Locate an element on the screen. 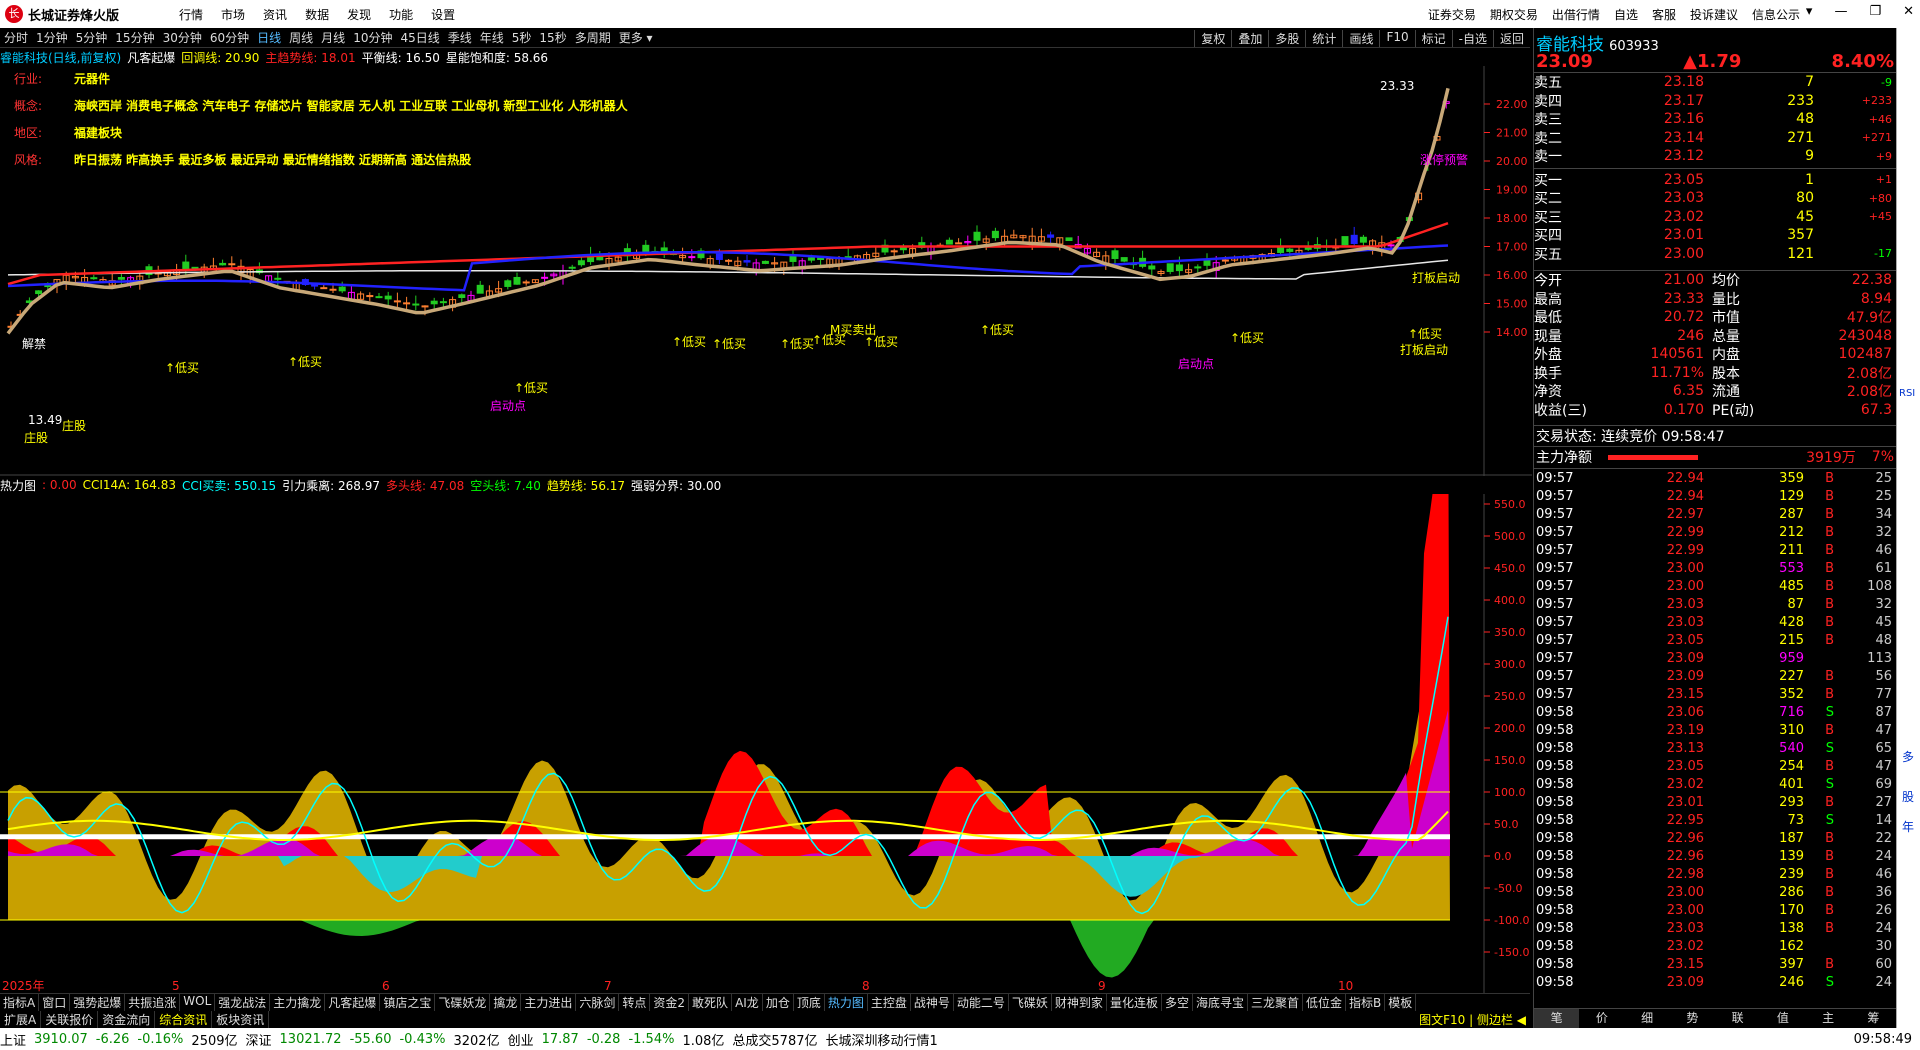 The width and height of the screenshot is (1920, 1050). menu-settings: 设置 is located at coordinates (443, 14).